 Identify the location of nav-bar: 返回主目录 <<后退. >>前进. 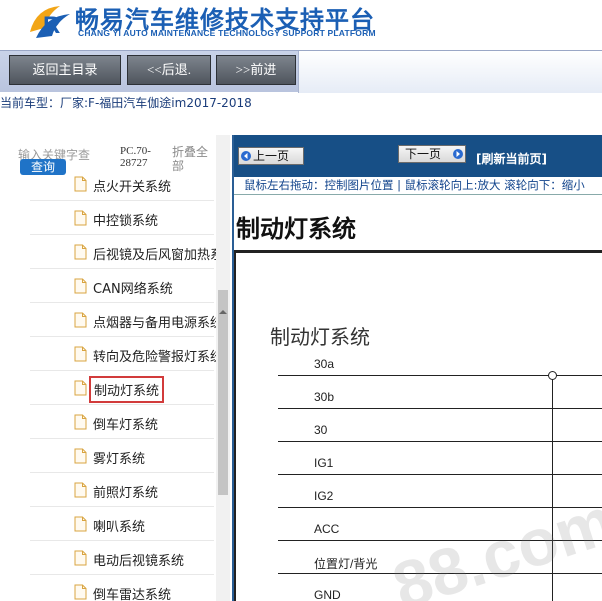
(301, 71).